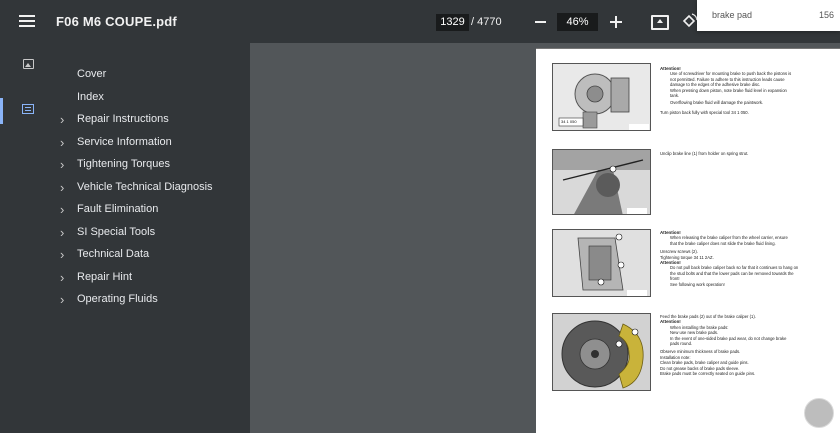 This screenshot has width=840, height=433. Describe the element at coordinates (670, 232) in the screenshot. I see `note-heading-3: Attention!` at that location.